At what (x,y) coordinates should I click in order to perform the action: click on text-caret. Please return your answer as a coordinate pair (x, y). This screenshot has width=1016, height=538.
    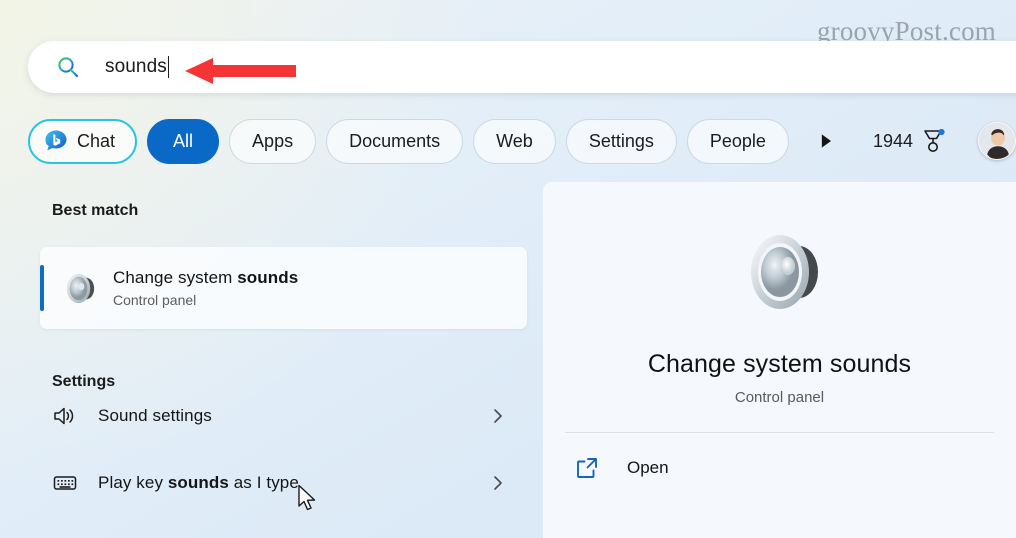
    Looking at the image, I should click on (168, 67).